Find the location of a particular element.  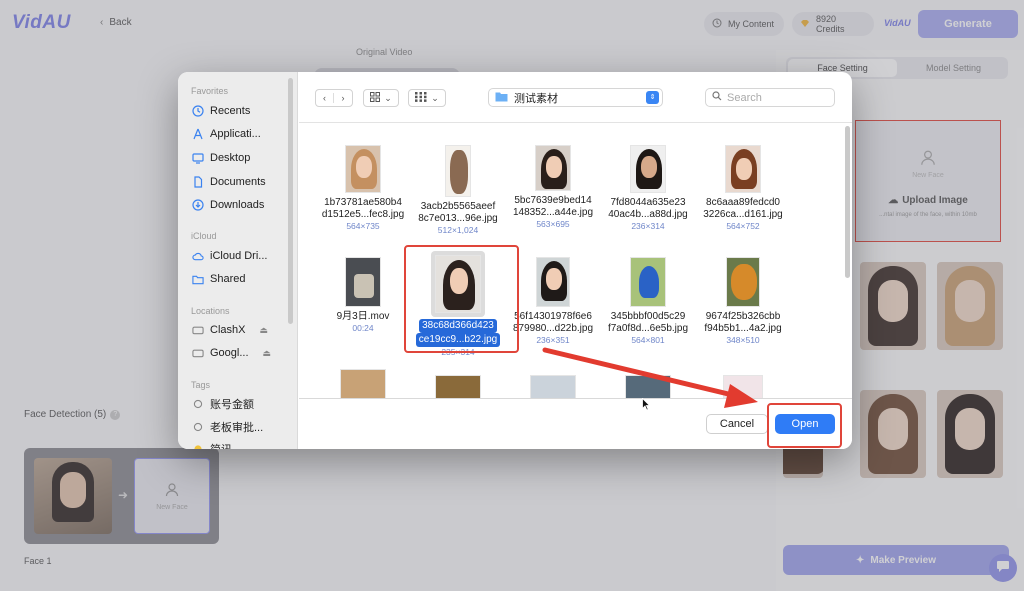

sidebar-heading-locations: Locations is located at coordinates (210, 311).